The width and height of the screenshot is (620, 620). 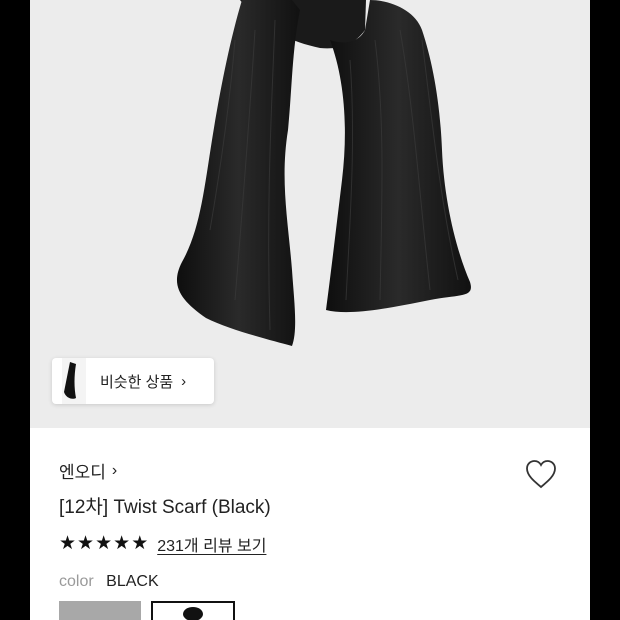 What do you see at coordinates (100, 610) in the screenshot?
I see `color-swatch-option` at bounding box center [100, 610].